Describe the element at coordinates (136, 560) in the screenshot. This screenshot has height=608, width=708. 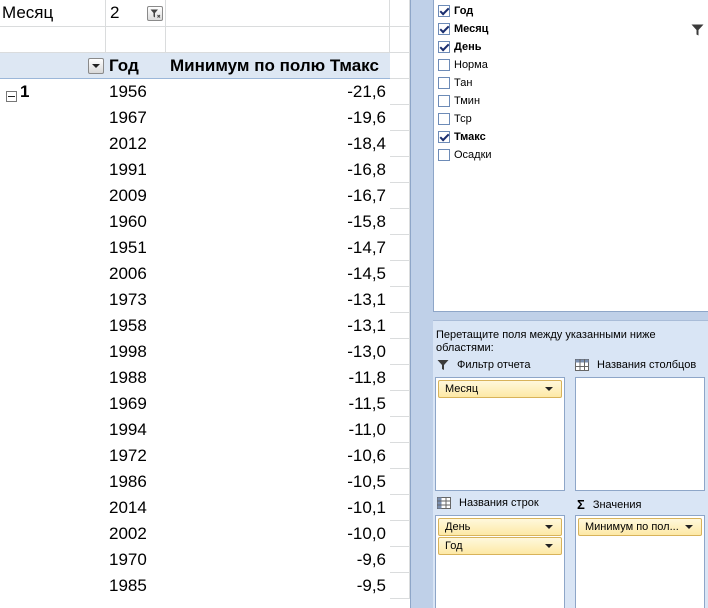
I see `year-cell: 1970` at that location.